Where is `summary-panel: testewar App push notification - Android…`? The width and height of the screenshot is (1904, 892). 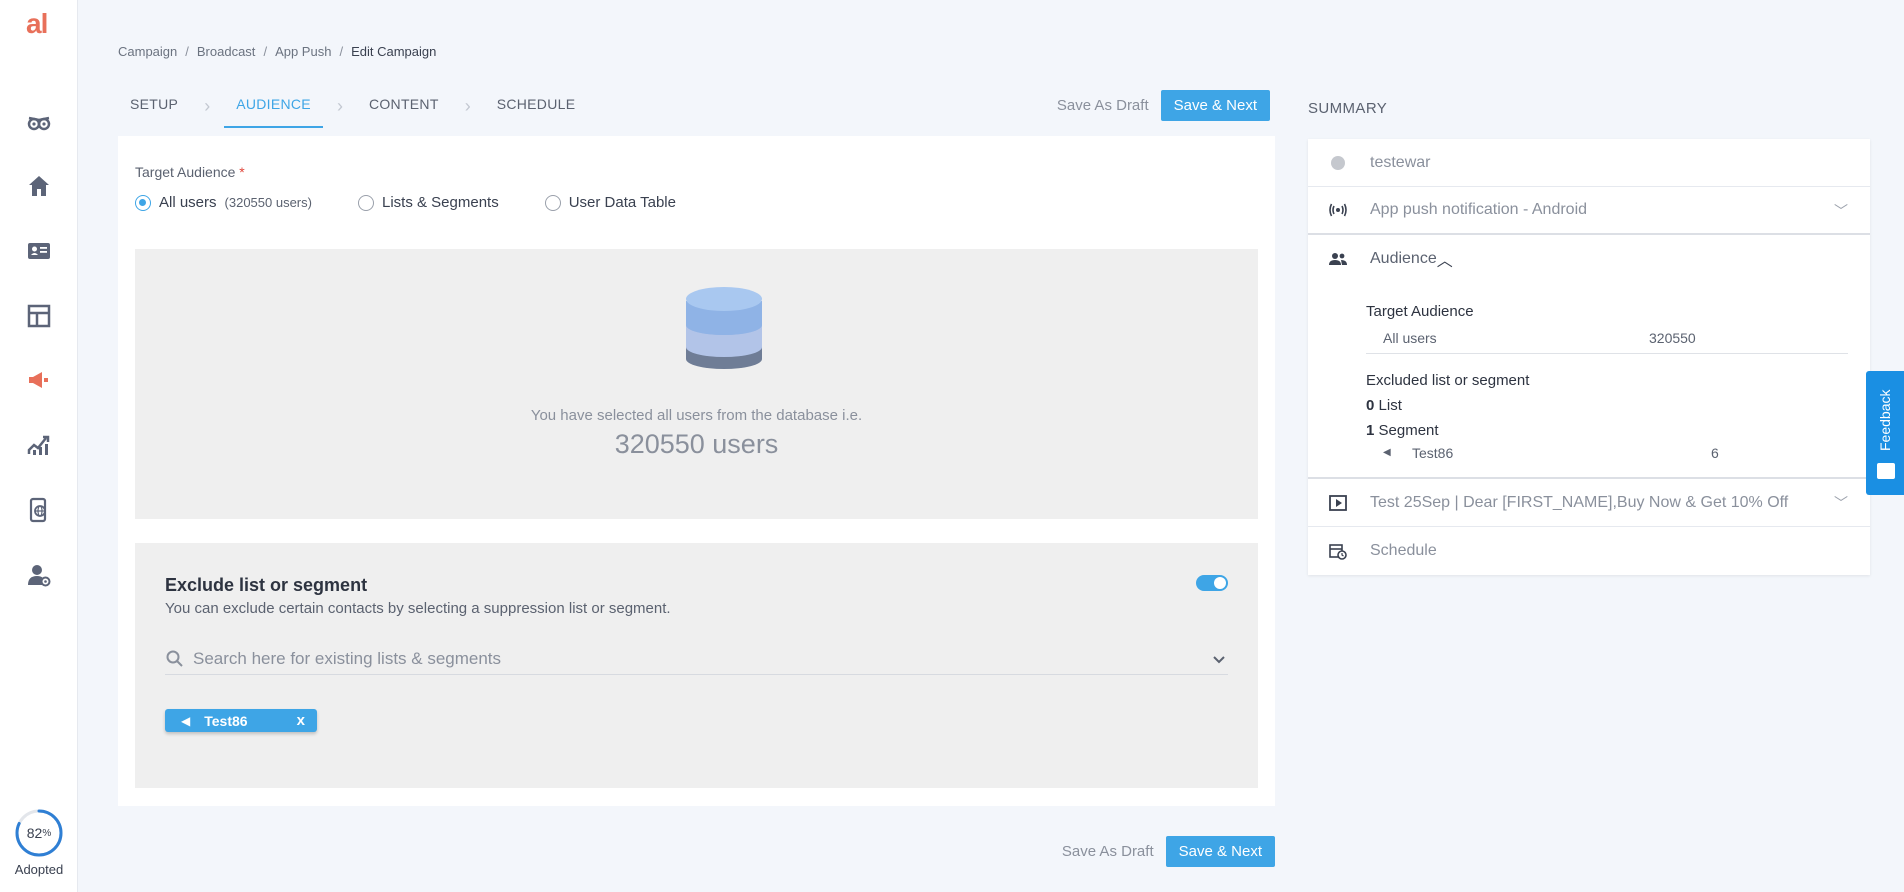
summary-panel: testewar App push notification - Android… is located at coordinates (1589, 357).